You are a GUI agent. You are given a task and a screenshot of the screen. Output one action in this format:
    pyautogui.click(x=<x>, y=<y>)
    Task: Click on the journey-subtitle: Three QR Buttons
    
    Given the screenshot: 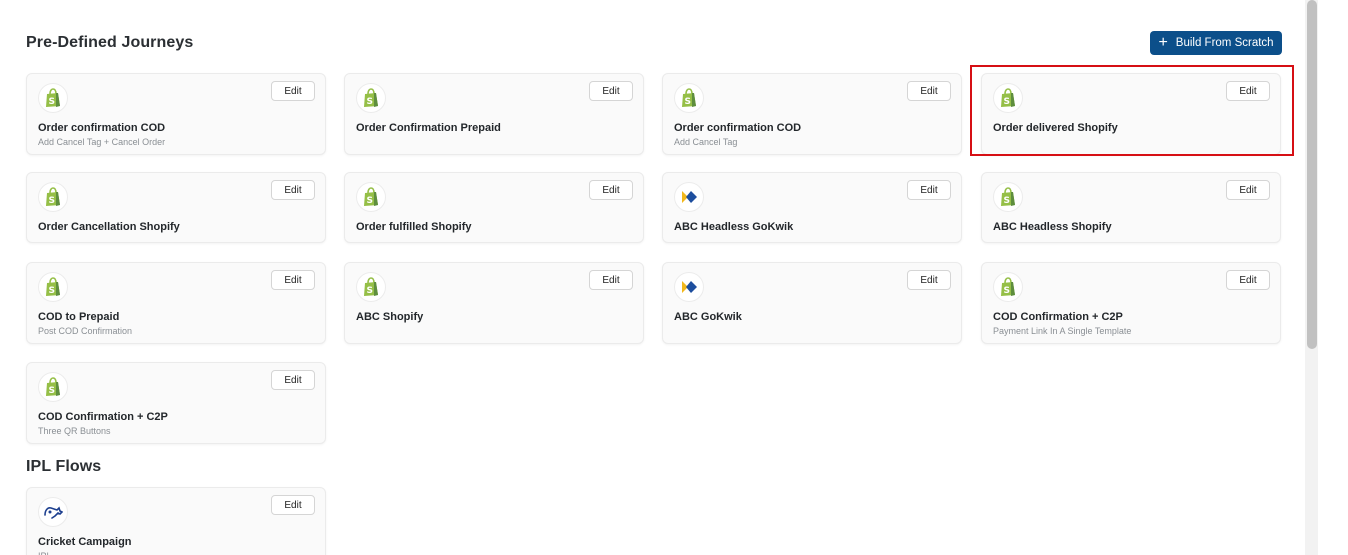 What is the action you would take?
    pyautogui.click(x=74, y=431)
    